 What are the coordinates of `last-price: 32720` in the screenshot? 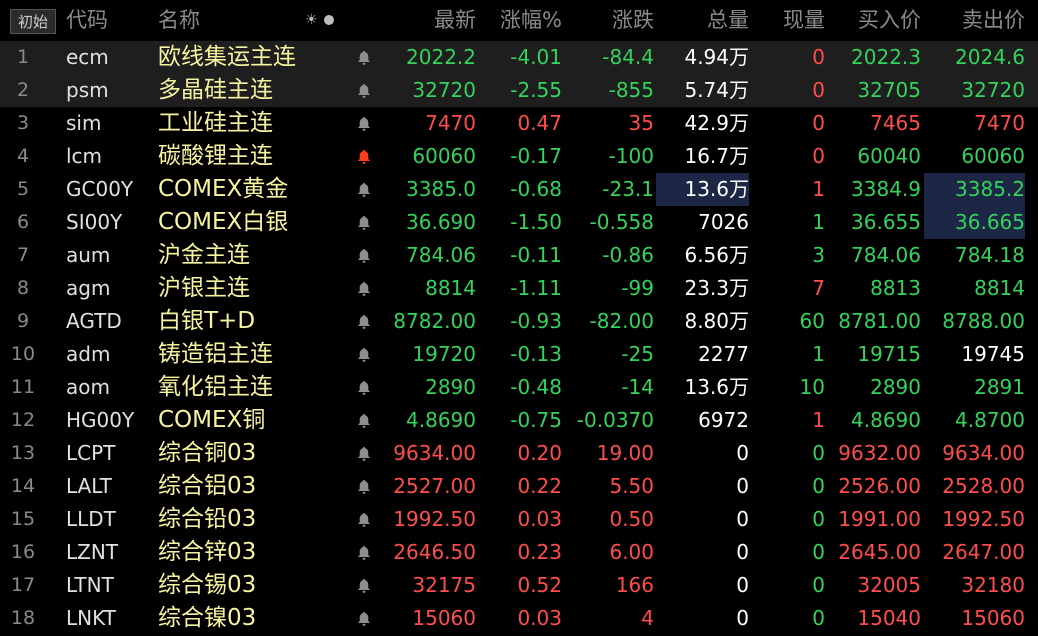 It's located at (444, 90).